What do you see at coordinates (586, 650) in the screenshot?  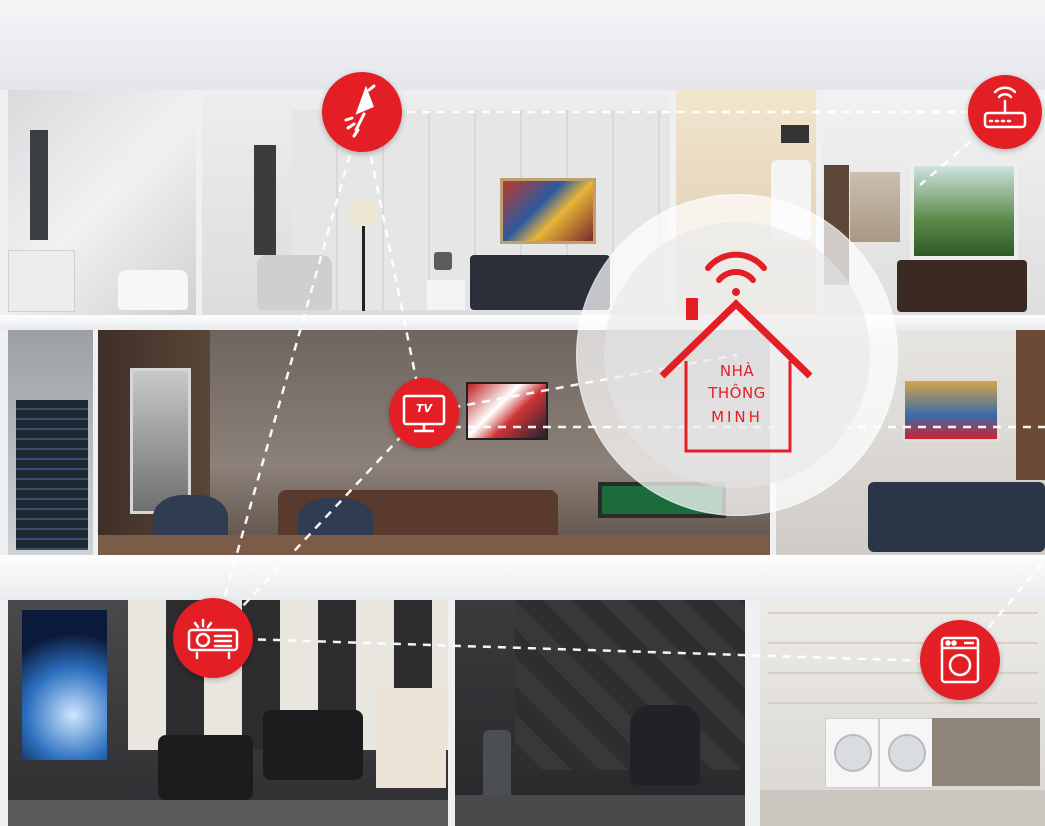 I see `connector-projector-washer` at bounding box center [586, 650].